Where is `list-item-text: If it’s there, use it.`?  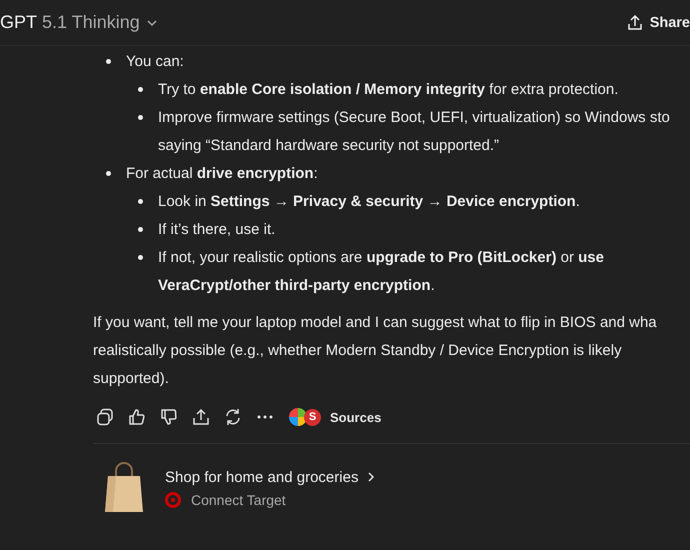
list-item-text: If it’s there, use it. is located at coordinates (217, 230).